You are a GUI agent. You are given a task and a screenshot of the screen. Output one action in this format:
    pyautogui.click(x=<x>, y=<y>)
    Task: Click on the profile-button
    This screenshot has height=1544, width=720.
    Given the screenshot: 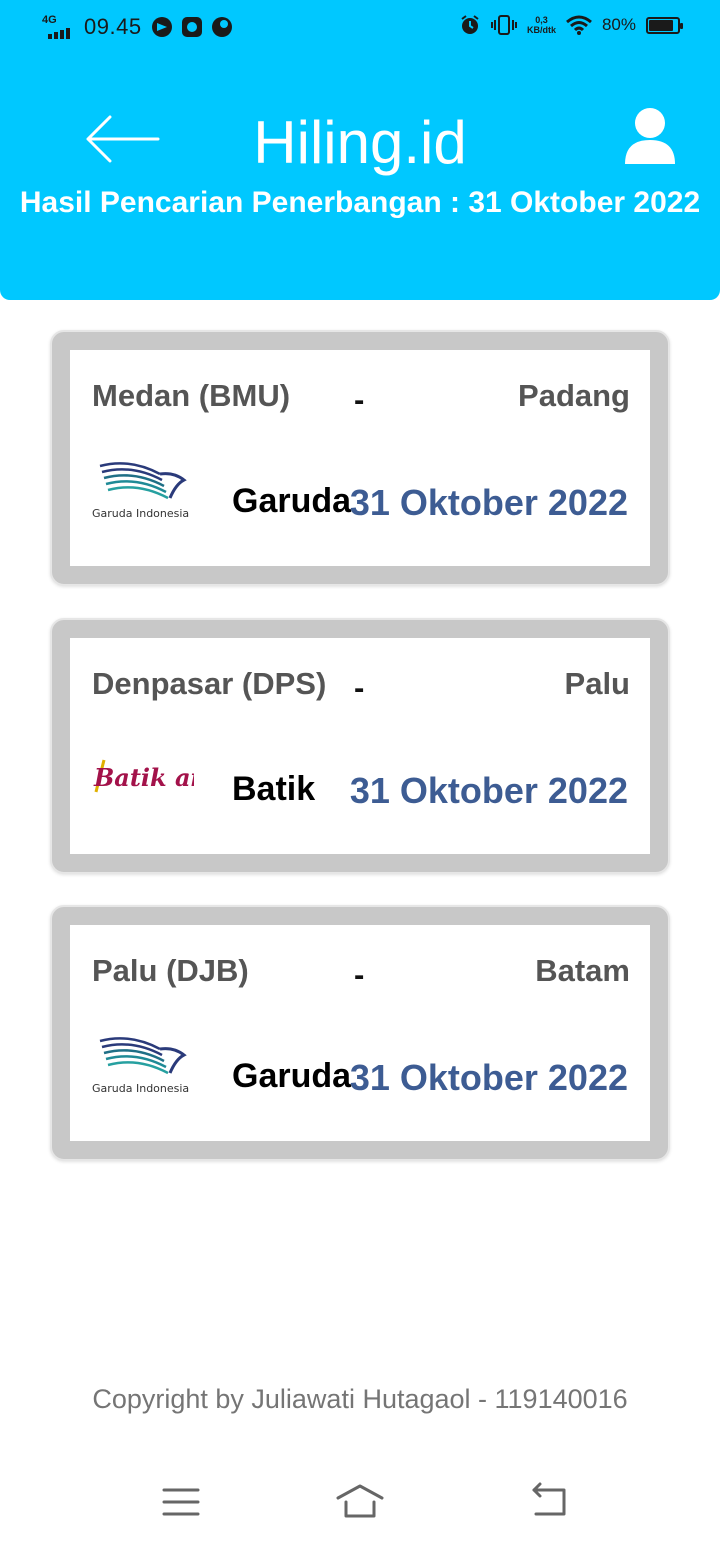 What is the action you would take?
    pyautogui.click(x=650, y=137)
    